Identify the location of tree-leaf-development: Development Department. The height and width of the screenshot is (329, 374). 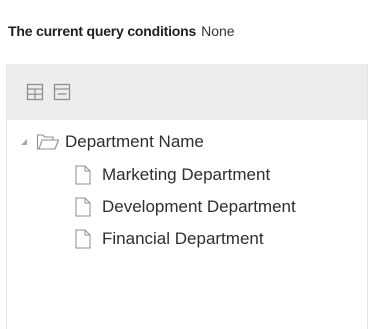
(185, 207).